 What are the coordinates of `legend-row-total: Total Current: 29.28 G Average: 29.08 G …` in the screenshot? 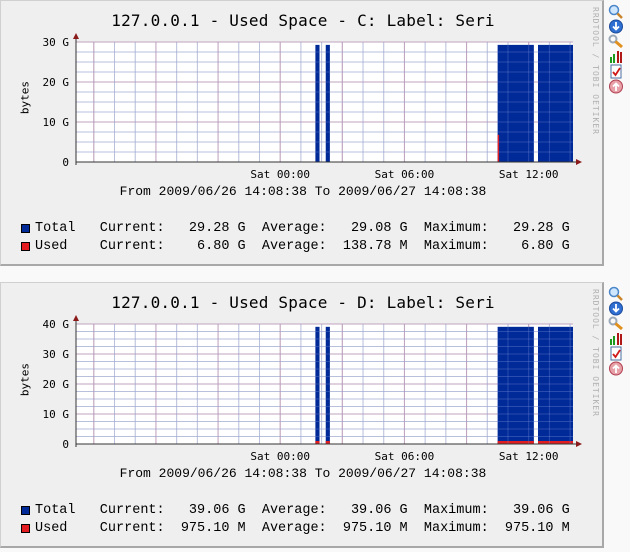 It's located at (295, 228).